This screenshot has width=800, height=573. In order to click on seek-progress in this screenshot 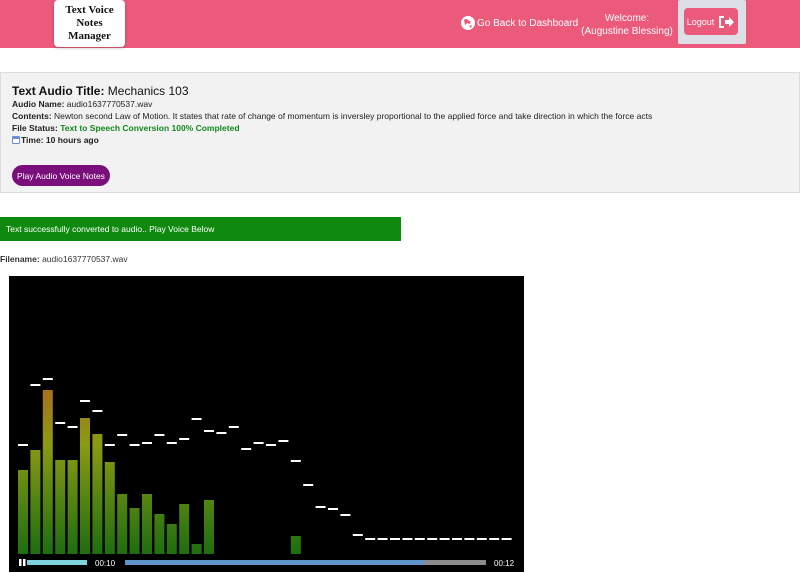, I will do `click(275, 562)`.